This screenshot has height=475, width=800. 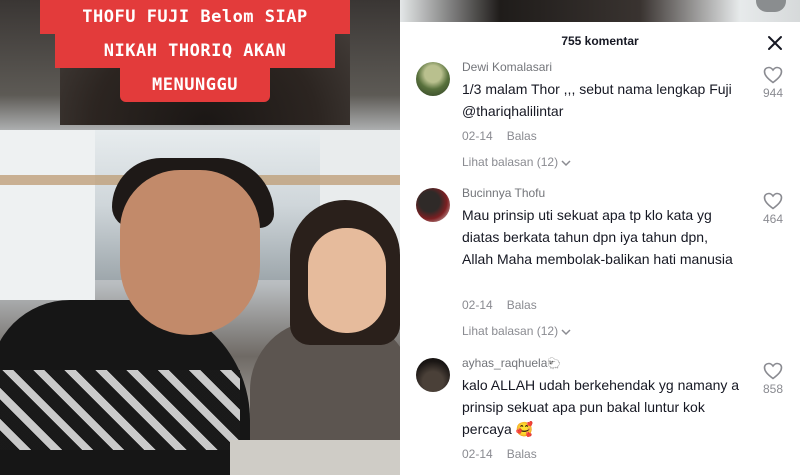 What do you see at coordinates (771, 6) in the screenshot?
I see `more-button` at bounding box center [771, 6].